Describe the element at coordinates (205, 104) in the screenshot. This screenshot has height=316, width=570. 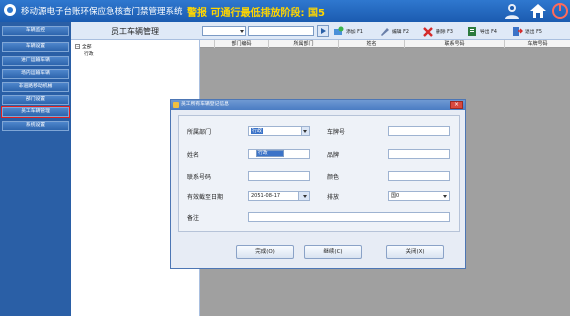
I see `dialog-title: 员工所有车辆登记信息` at that location.